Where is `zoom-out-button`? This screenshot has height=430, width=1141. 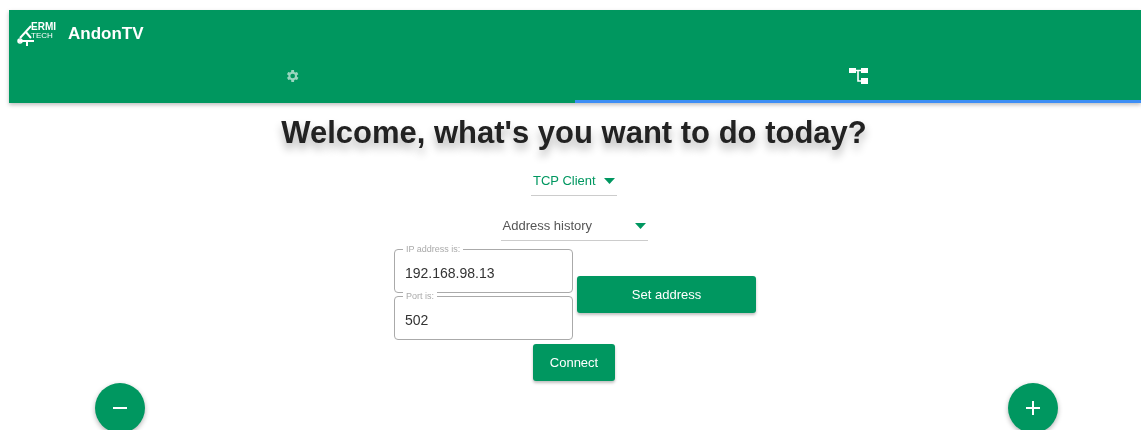 zoom-out-button is located at coordinates (120, 406).